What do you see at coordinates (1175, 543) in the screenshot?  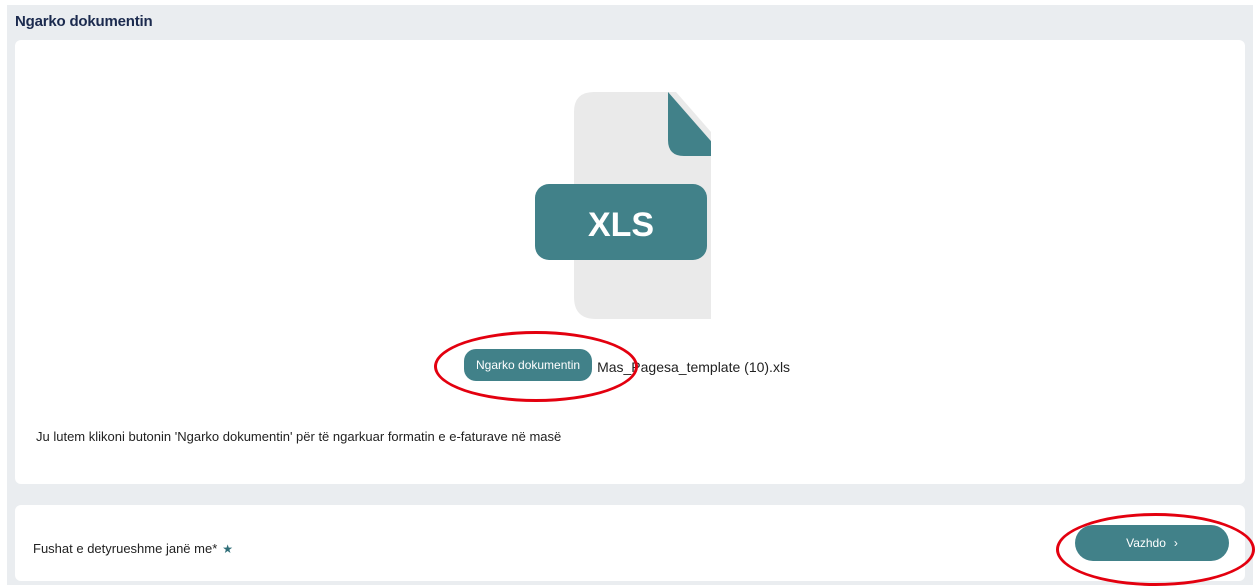 I see `chevron-right-icon: ›` at bounding box center [1175, 543].